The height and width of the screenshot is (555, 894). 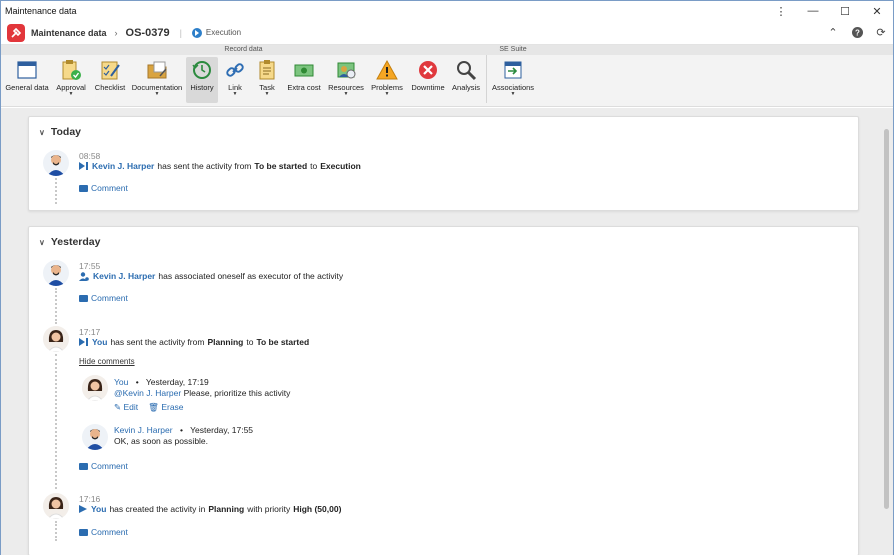 What do you see at coordinates (269, 509) in the screenshot?
I see `activity-text: with priority` at bounding box center [269, 509].